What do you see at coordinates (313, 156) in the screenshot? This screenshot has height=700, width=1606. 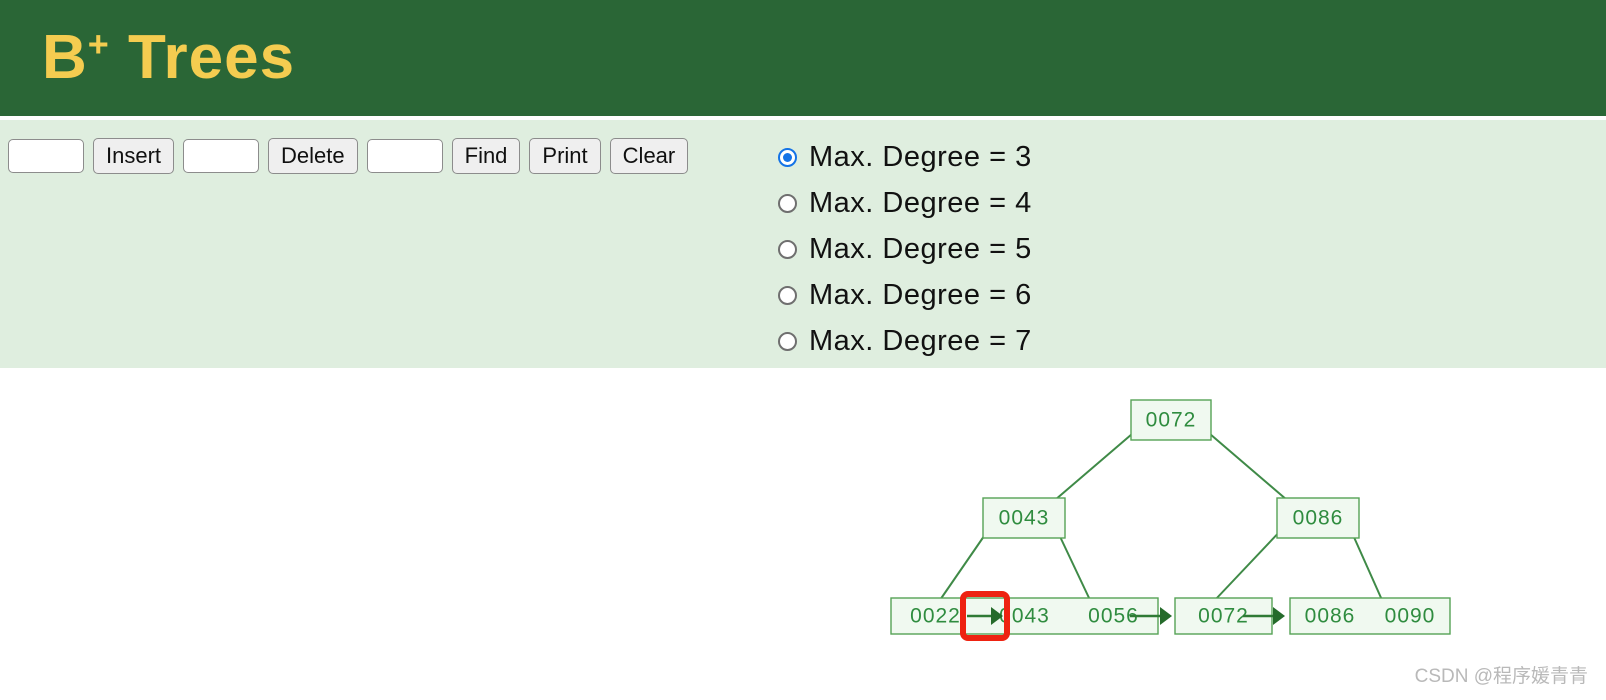 I see `delete-button: Delete` at bounding box center [313, 156].